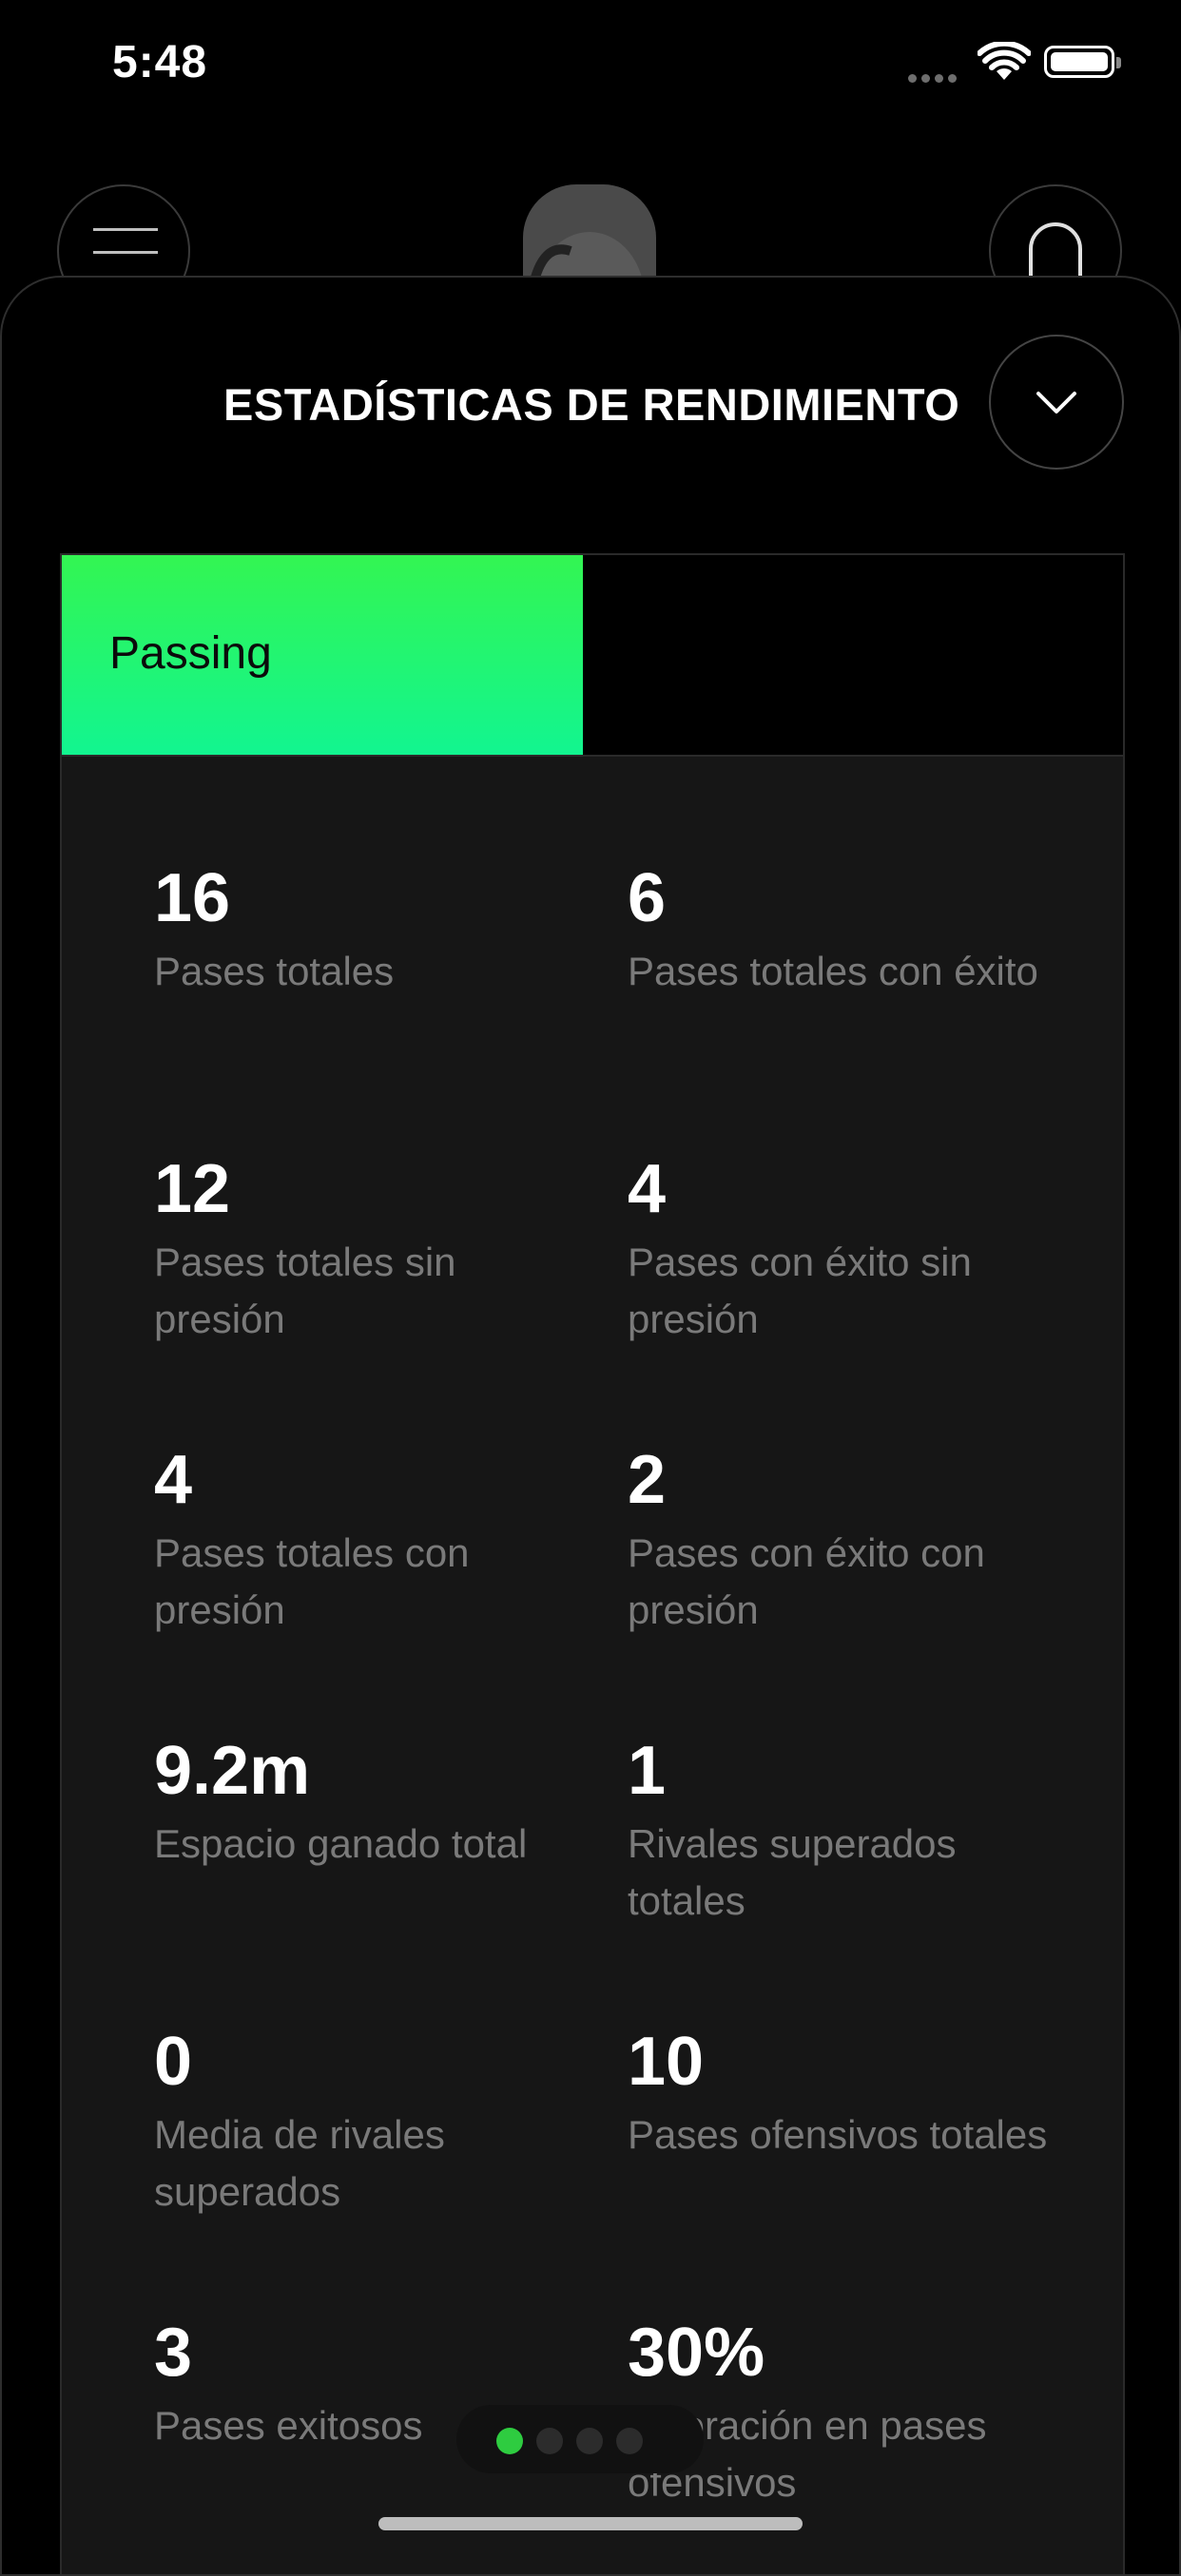 The width and height of the screenshot is (1181, 2576). Describe the element at coordinates (841, 2093) in the screenshot. I see `stat-item: 10 Pases ofensivos totales` at that location.